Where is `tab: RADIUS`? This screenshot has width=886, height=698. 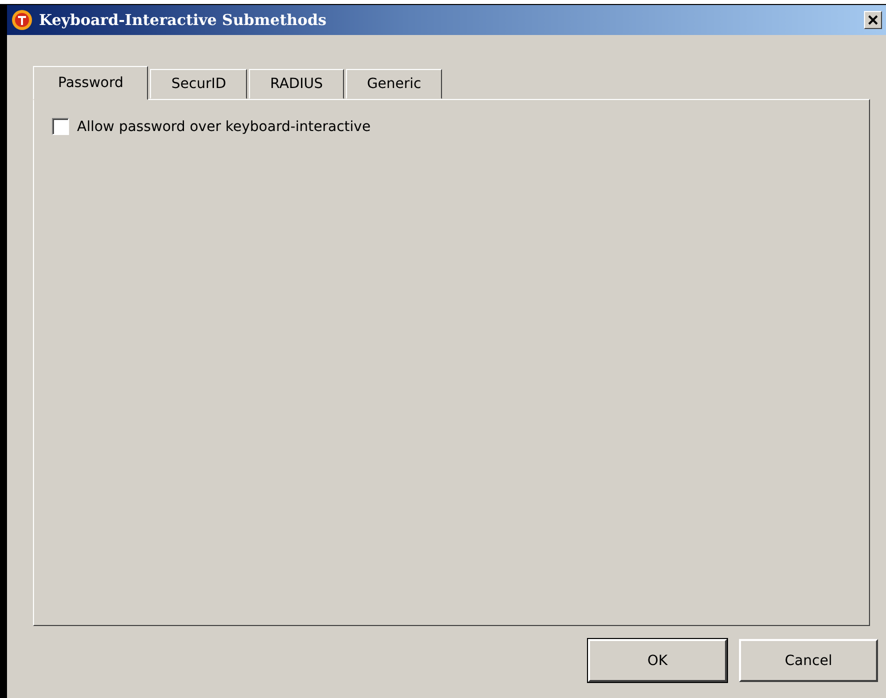
tab: RADIUS is located at coordinates (296, 84).